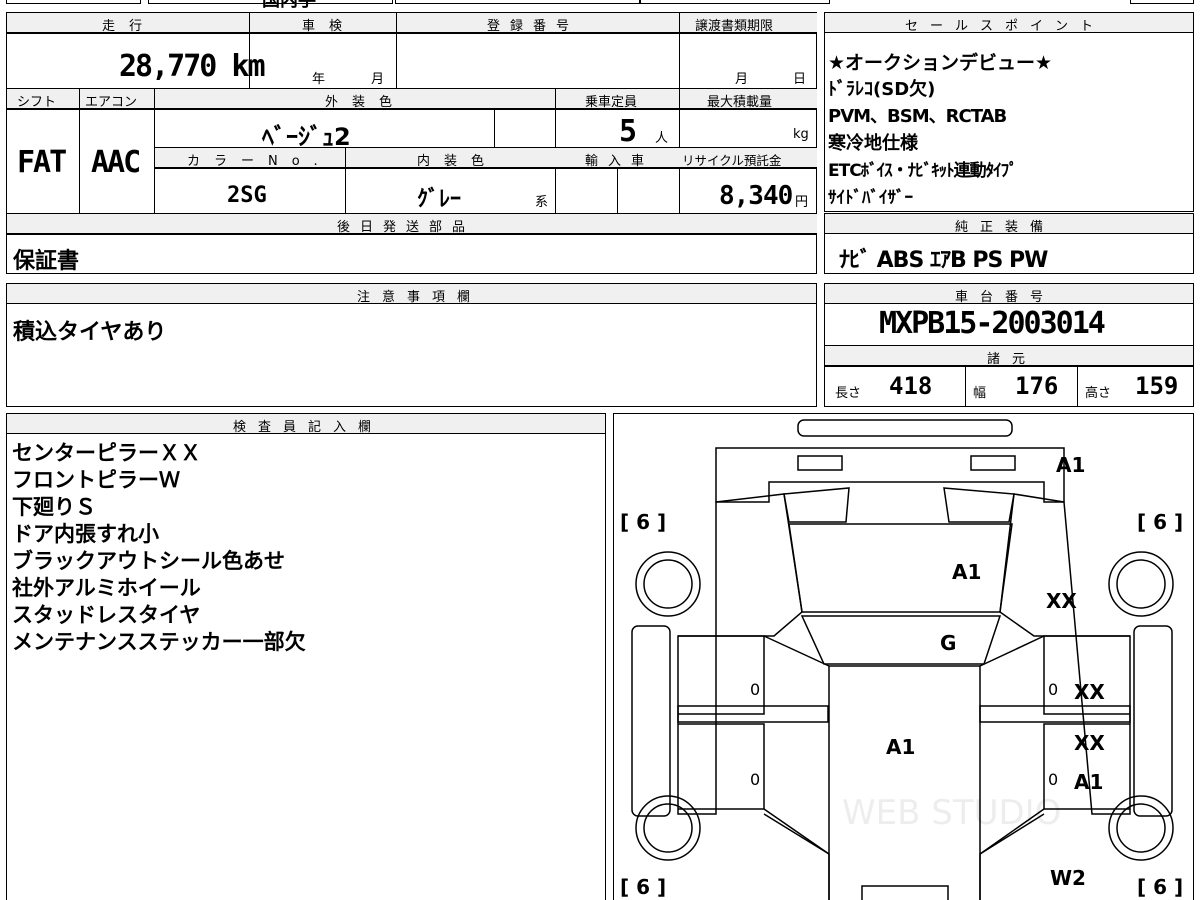 This screenshot has height=900, width=1200. I want to click on spec-width-value: 176, so click(1037, 386).